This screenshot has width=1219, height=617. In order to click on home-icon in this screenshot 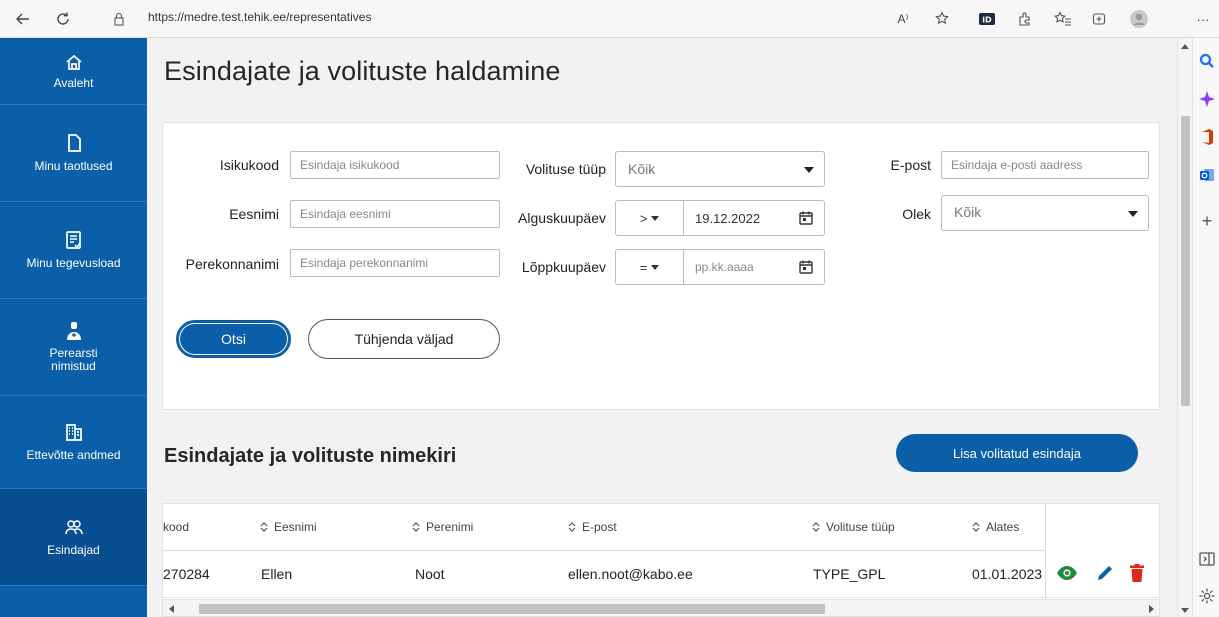, I will do `click(73, 62)`.